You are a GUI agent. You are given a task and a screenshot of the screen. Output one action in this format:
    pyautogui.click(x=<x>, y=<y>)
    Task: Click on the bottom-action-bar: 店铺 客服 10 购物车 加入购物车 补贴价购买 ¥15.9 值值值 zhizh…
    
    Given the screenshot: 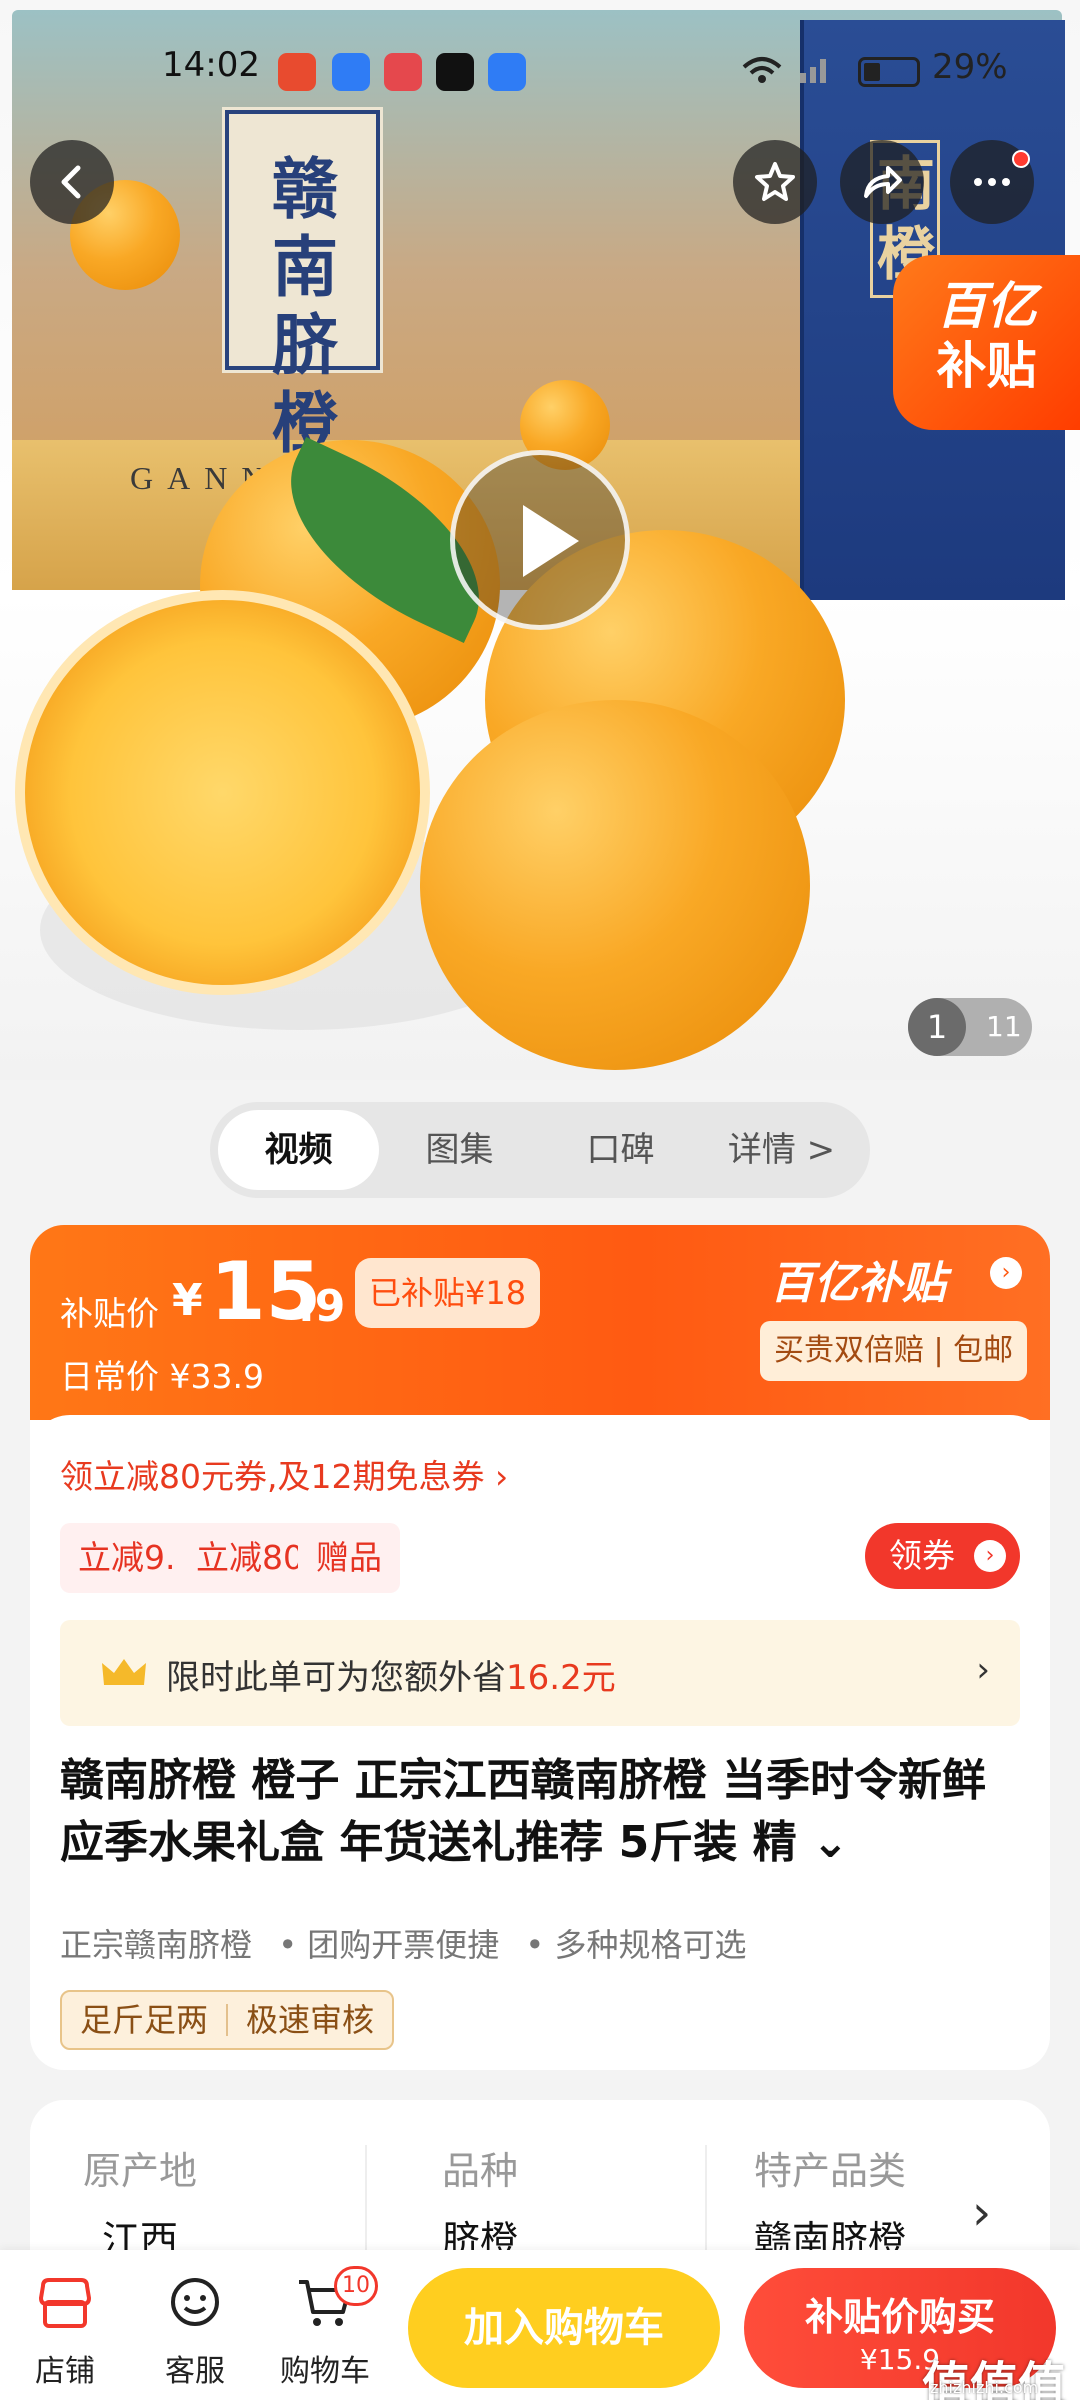 What is the action you would take?
    pyautogui.click(x=540, y=2325)
    